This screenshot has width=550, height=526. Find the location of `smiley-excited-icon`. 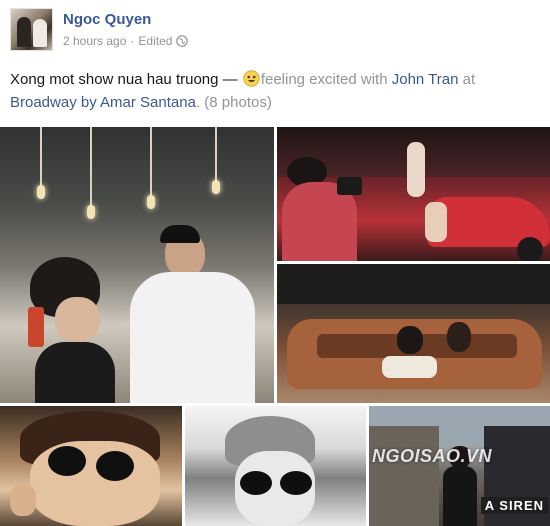

smiley-excited-icon is located at coordinates (251, 78).